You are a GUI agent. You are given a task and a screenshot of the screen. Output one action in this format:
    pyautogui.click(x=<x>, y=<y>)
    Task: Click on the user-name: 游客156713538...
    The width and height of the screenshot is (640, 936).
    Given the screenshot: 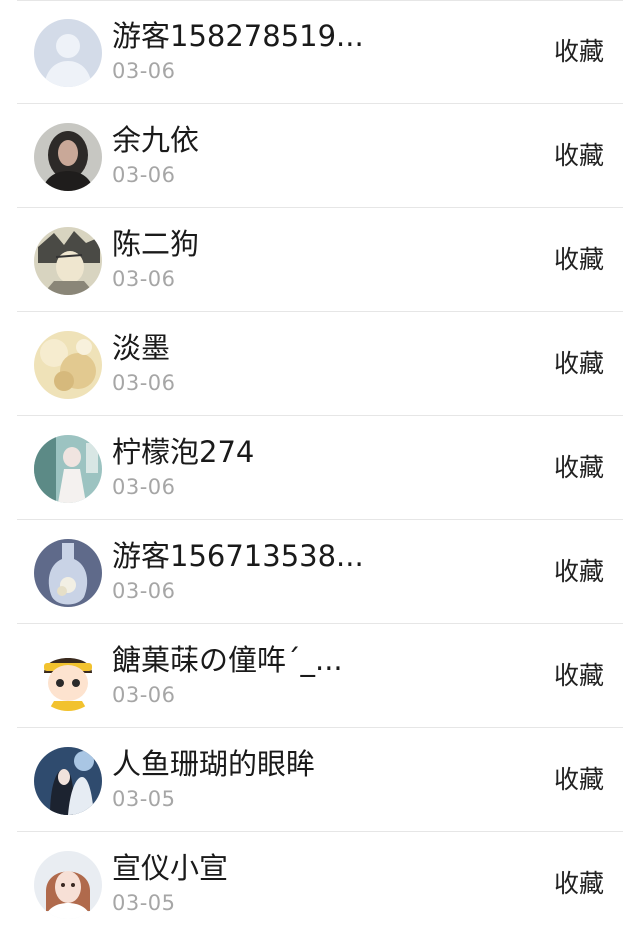 What is the action you would take?
    pyautogui.click(x=282, y=556)
    